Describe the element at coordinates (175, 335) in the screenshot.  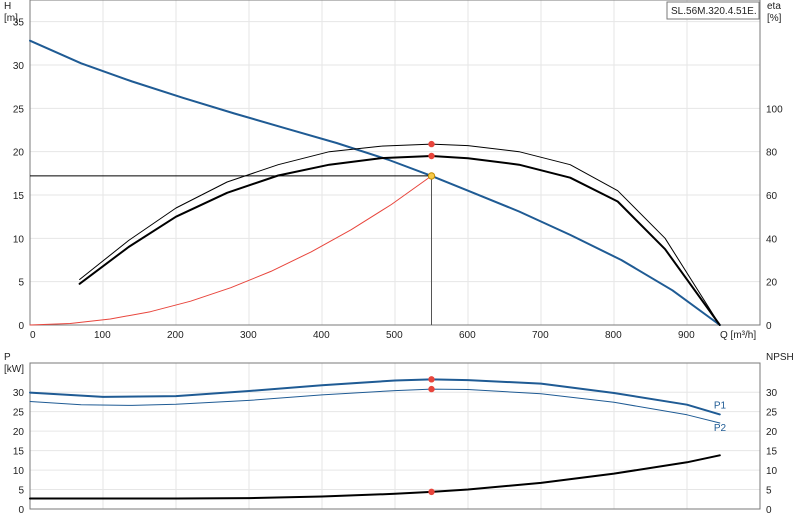
I see `x-tick-label: 200` at that location.